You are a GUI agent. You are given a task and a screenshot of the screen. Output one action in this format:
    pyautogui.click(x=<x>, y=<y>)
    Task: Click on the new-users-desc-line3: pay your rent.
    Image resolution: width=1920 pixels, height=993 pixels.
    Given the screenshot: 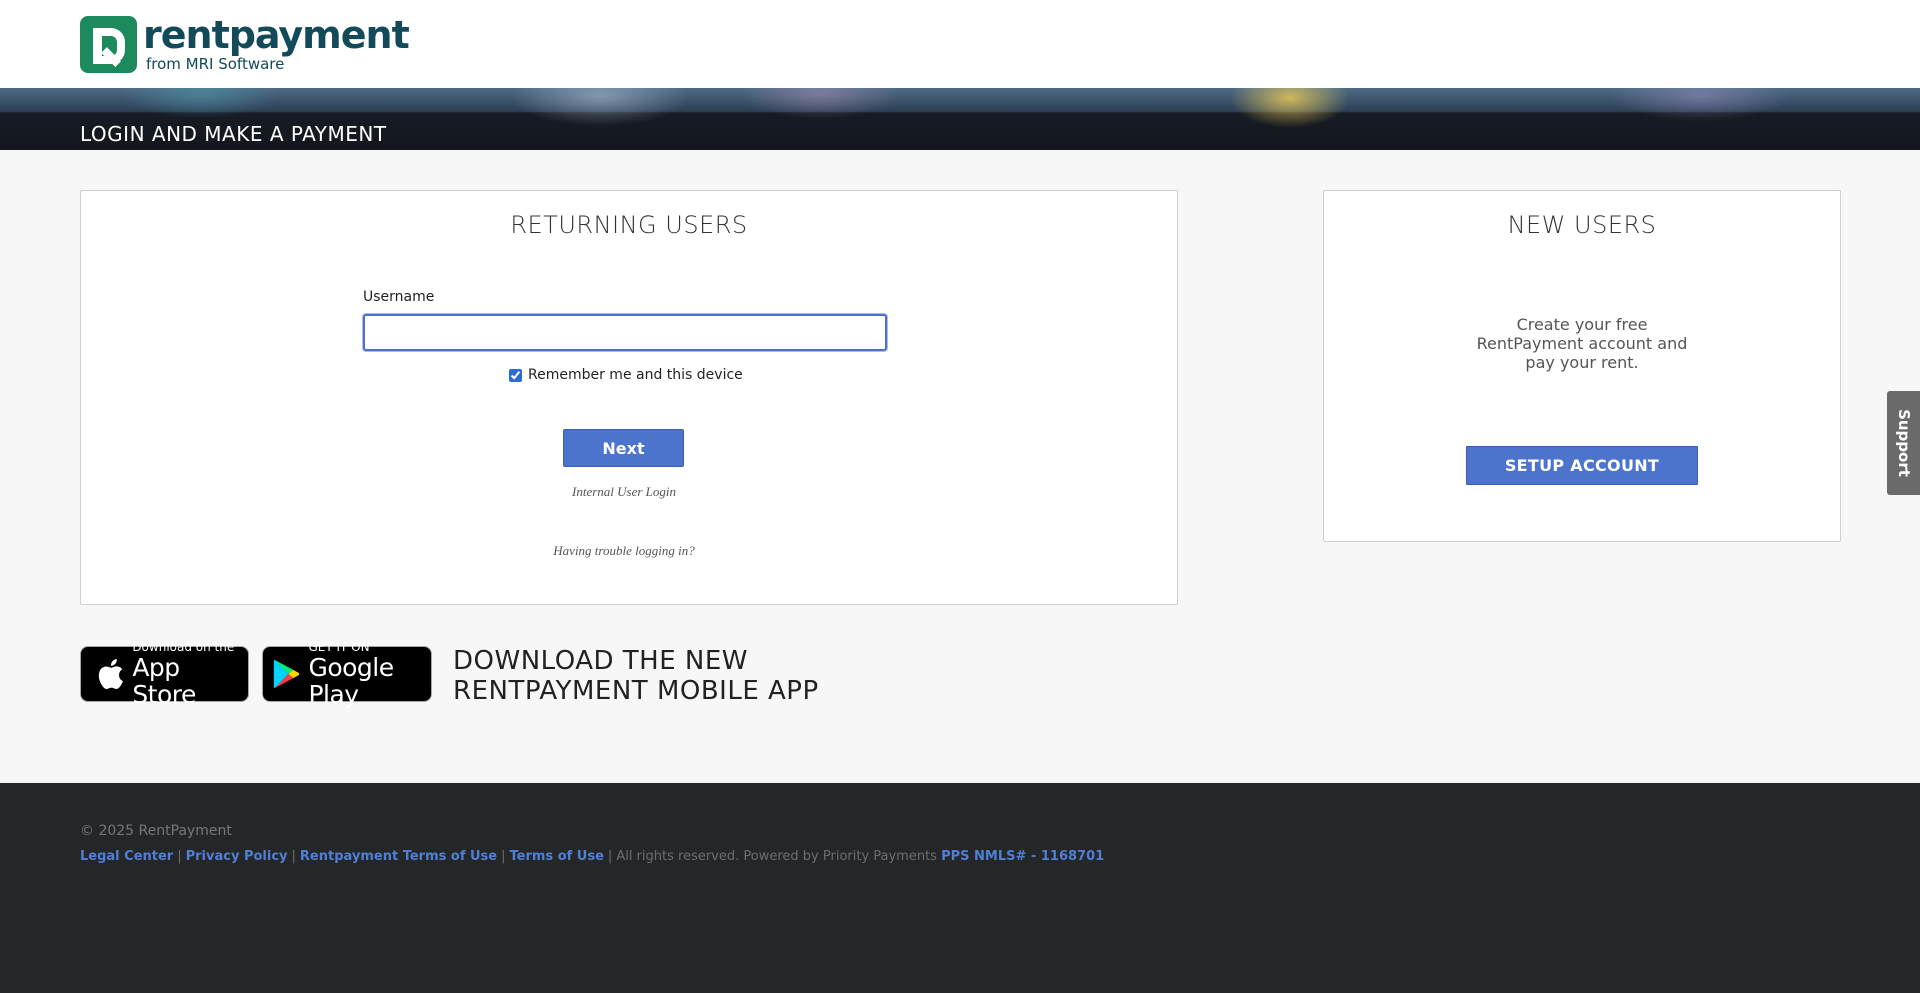 What is the action you would take?
    pyautogui.click(x=1582, y=362)
    